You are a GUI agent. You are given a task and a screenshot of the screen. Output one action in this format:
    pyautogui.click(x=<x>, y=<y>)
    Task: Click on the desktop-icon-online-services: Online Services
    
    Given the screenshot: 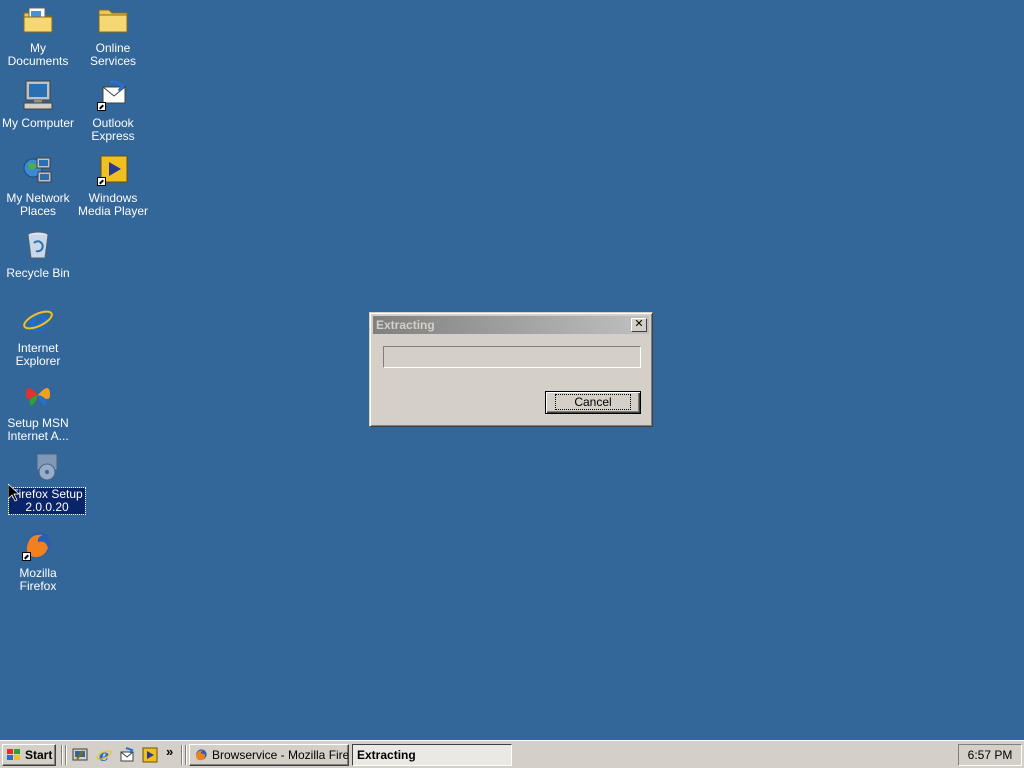 What is the action you would take?
    pyautogui.click(x=113, y=36)
    